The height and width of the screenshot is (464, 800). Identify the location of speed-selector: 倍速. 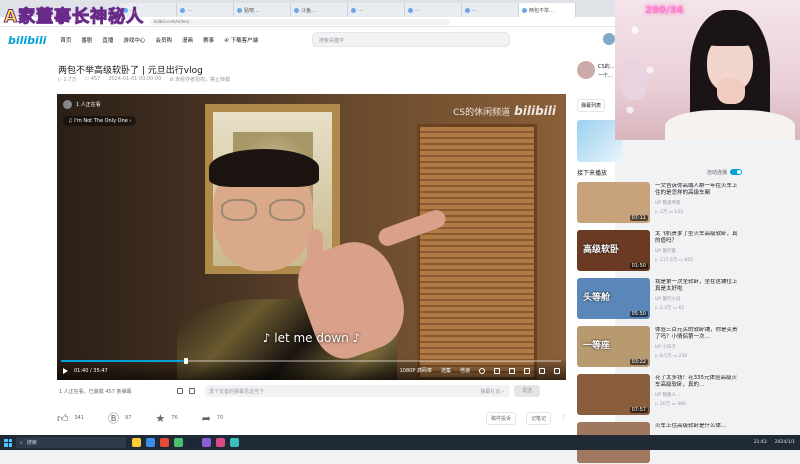
(465, 370).